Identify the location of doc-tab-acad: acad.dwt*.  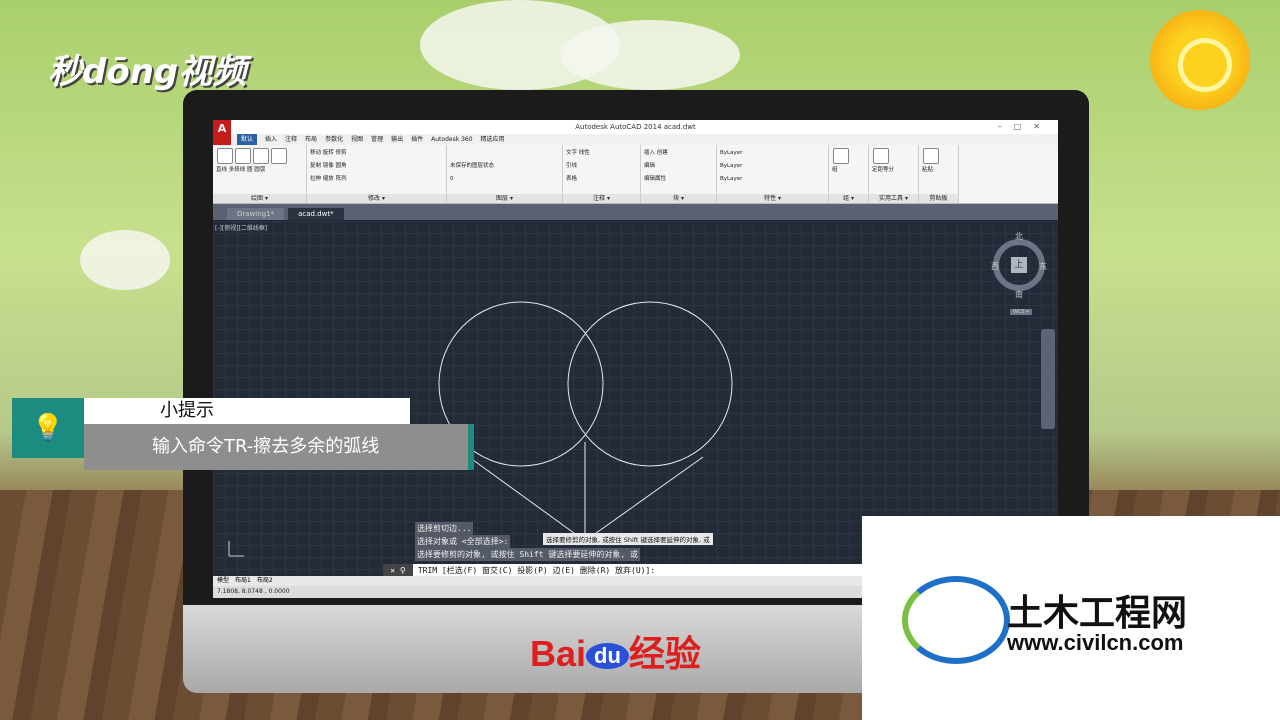
(316, 214).